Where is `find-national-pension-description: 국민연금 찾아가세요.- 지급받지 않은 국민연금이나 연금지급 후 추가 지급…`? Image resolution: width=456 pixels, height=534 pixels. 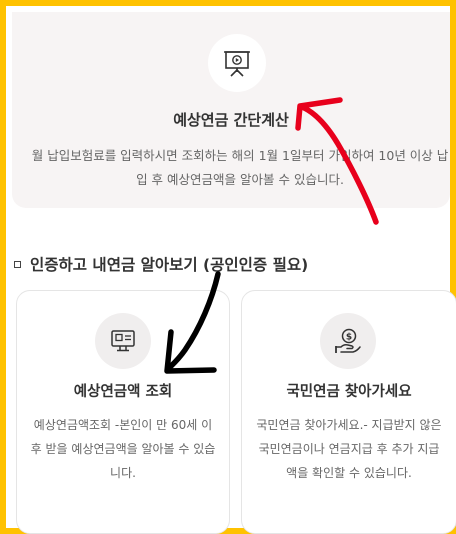
find-national-pension-description: 국민연금 찾아가세요.- 지급받지 않은 국민연금이나 연금지급 후 추가 지급… is located at coordinates (349, 449).